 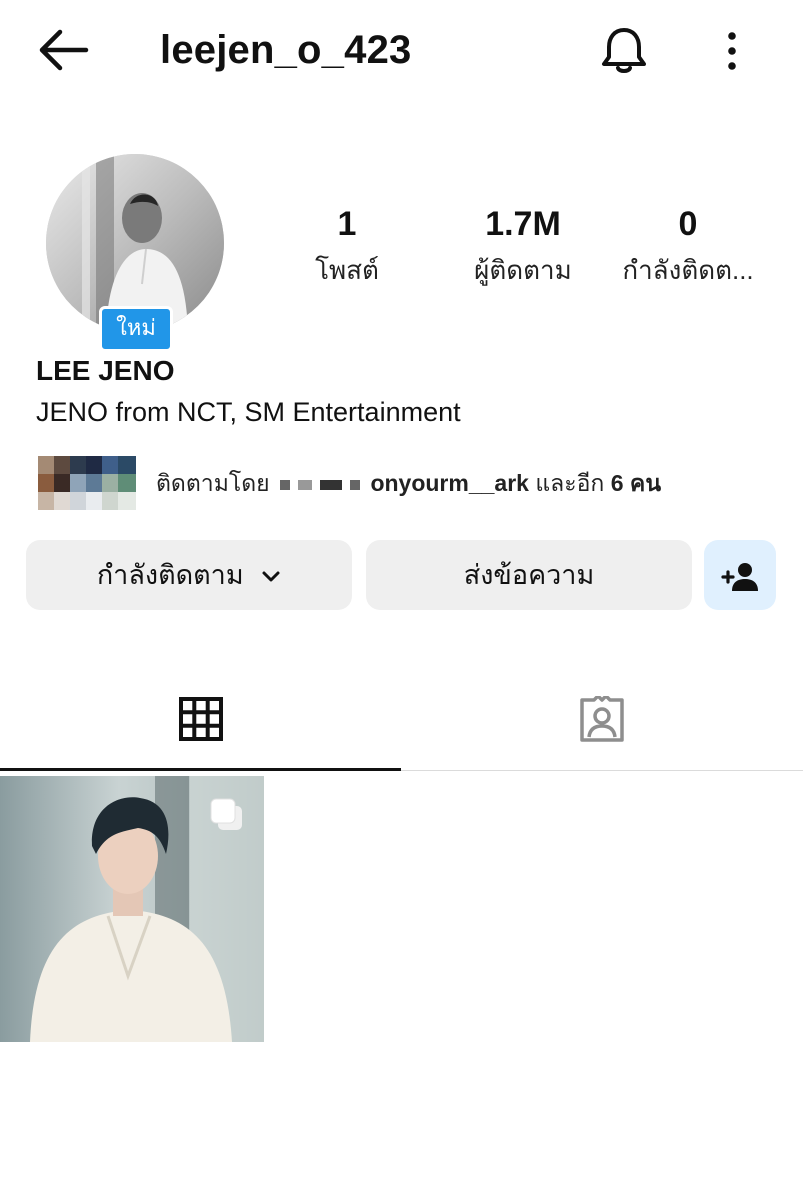 I want to click on posts-stat: 1 โพสต์, so click(x=347, y=245).